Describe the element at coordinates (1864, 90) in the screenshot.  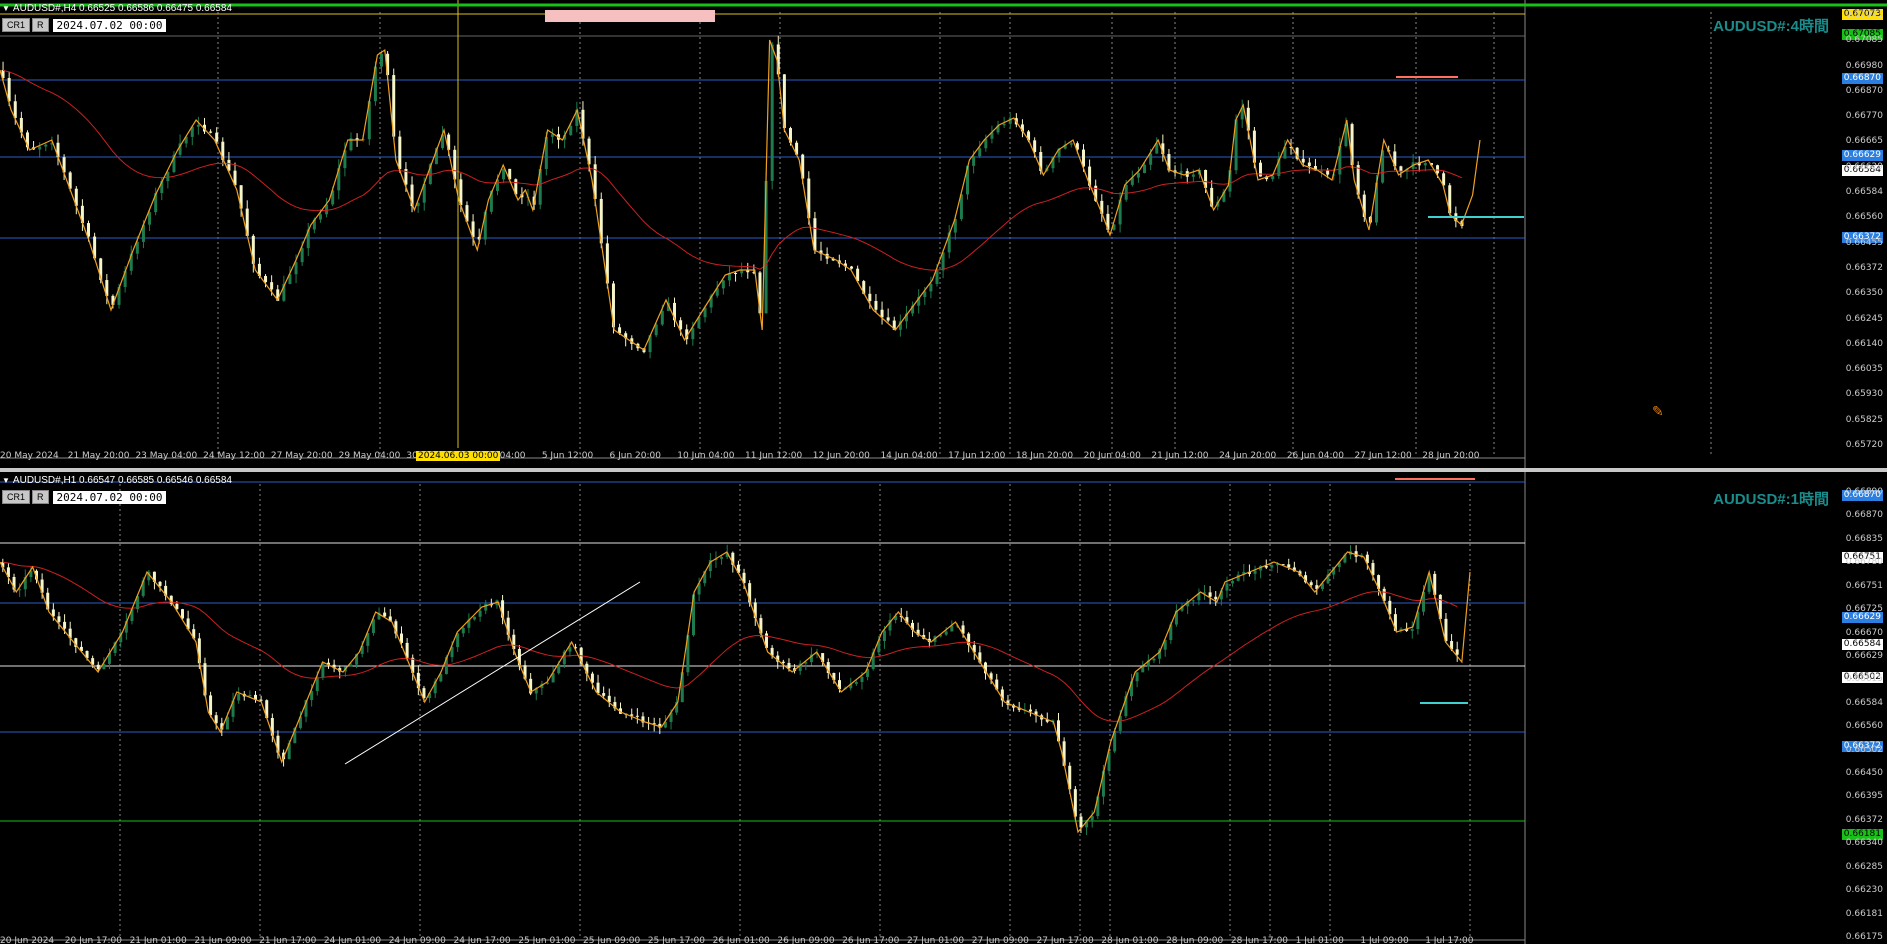
I see `price-axis-label: 0.66870` at that location.